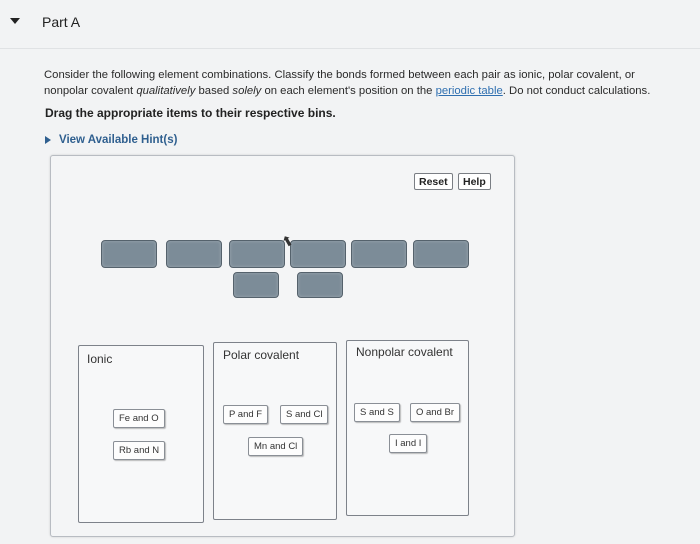 The image size is (700, 544). What do you see at coordinates (348, 91) in the screenshot?
I see `question-text-fragment: on each element's position on the` at bounding box center [348, 91].